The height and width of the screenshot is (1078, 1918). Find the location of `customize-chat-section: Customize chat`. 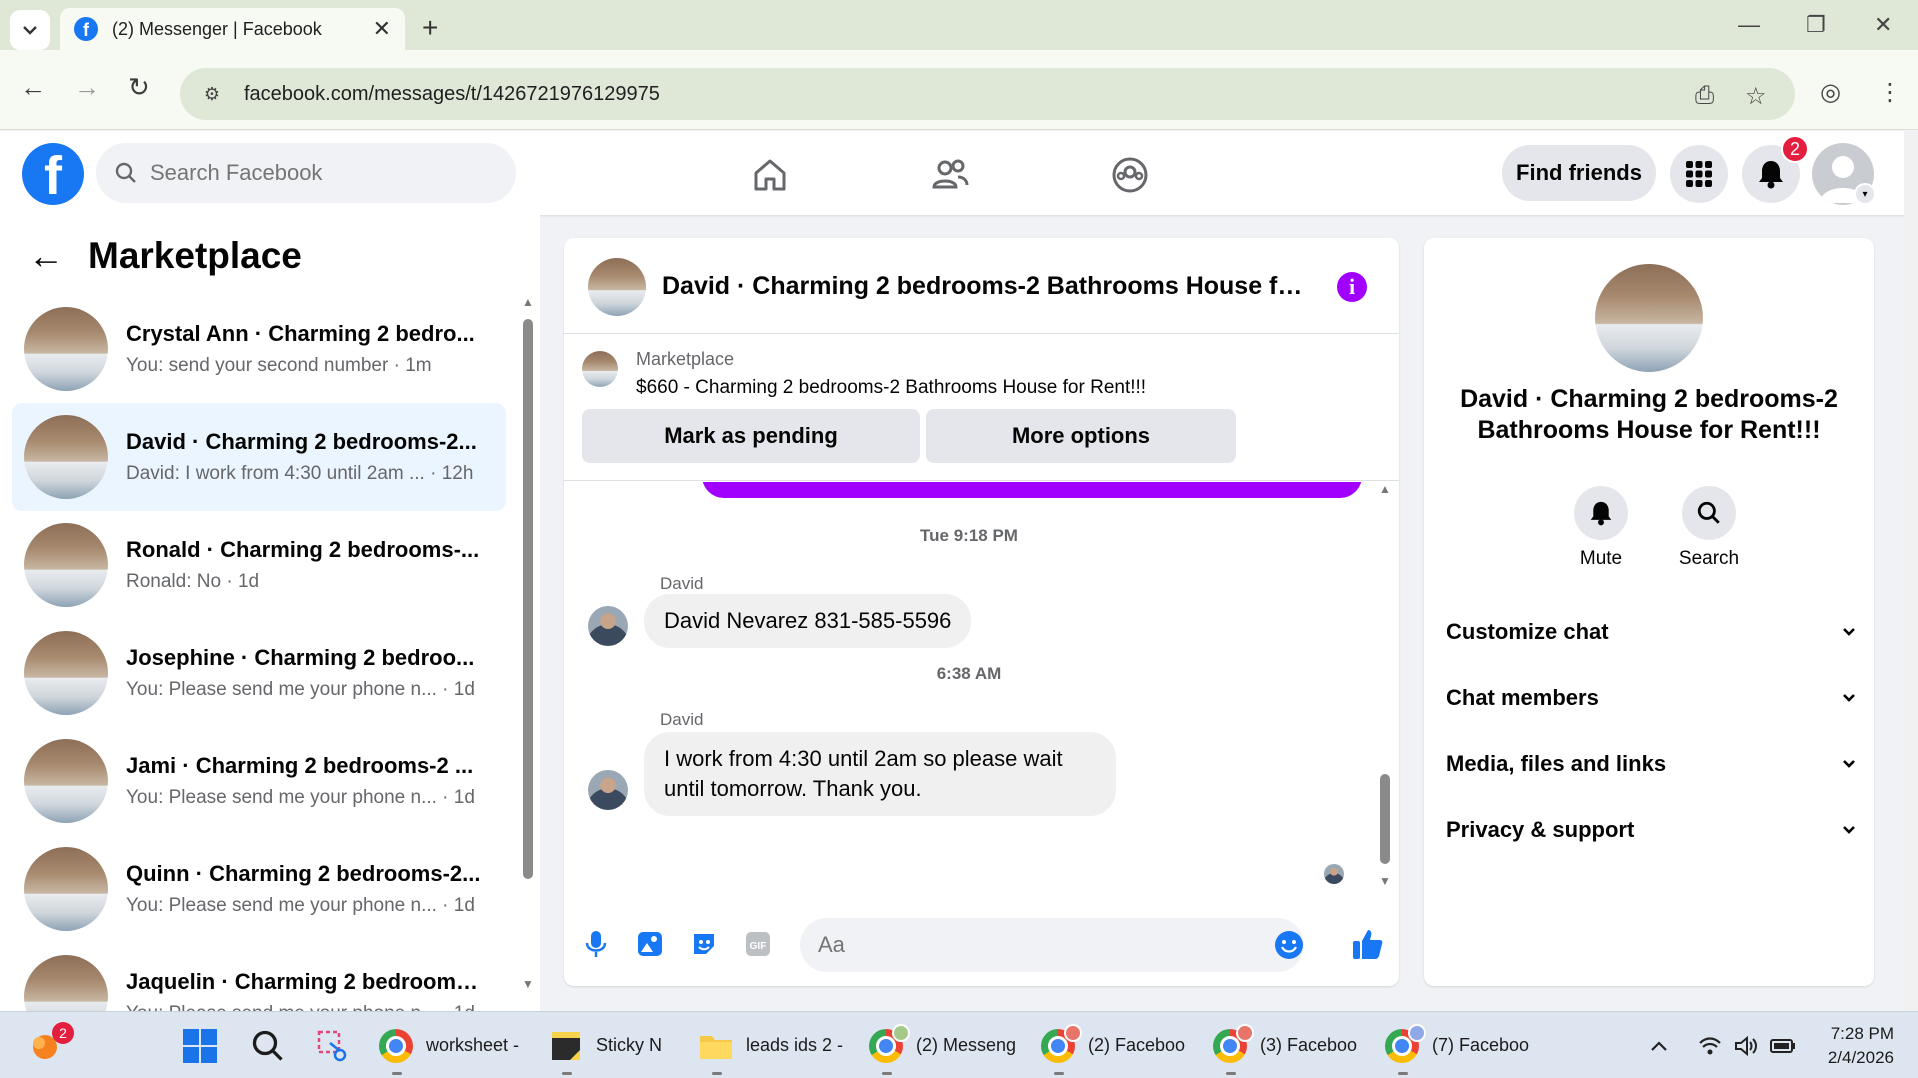

customize-chat-section: Customize chat is located at coordinates (1651, 632).